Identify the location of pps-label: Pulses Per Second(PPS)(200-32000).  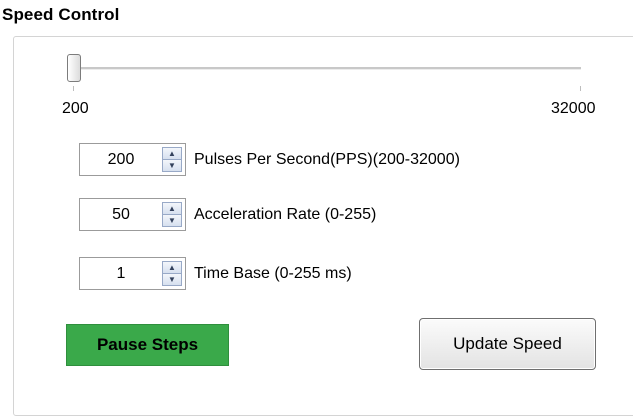
(327, 159).